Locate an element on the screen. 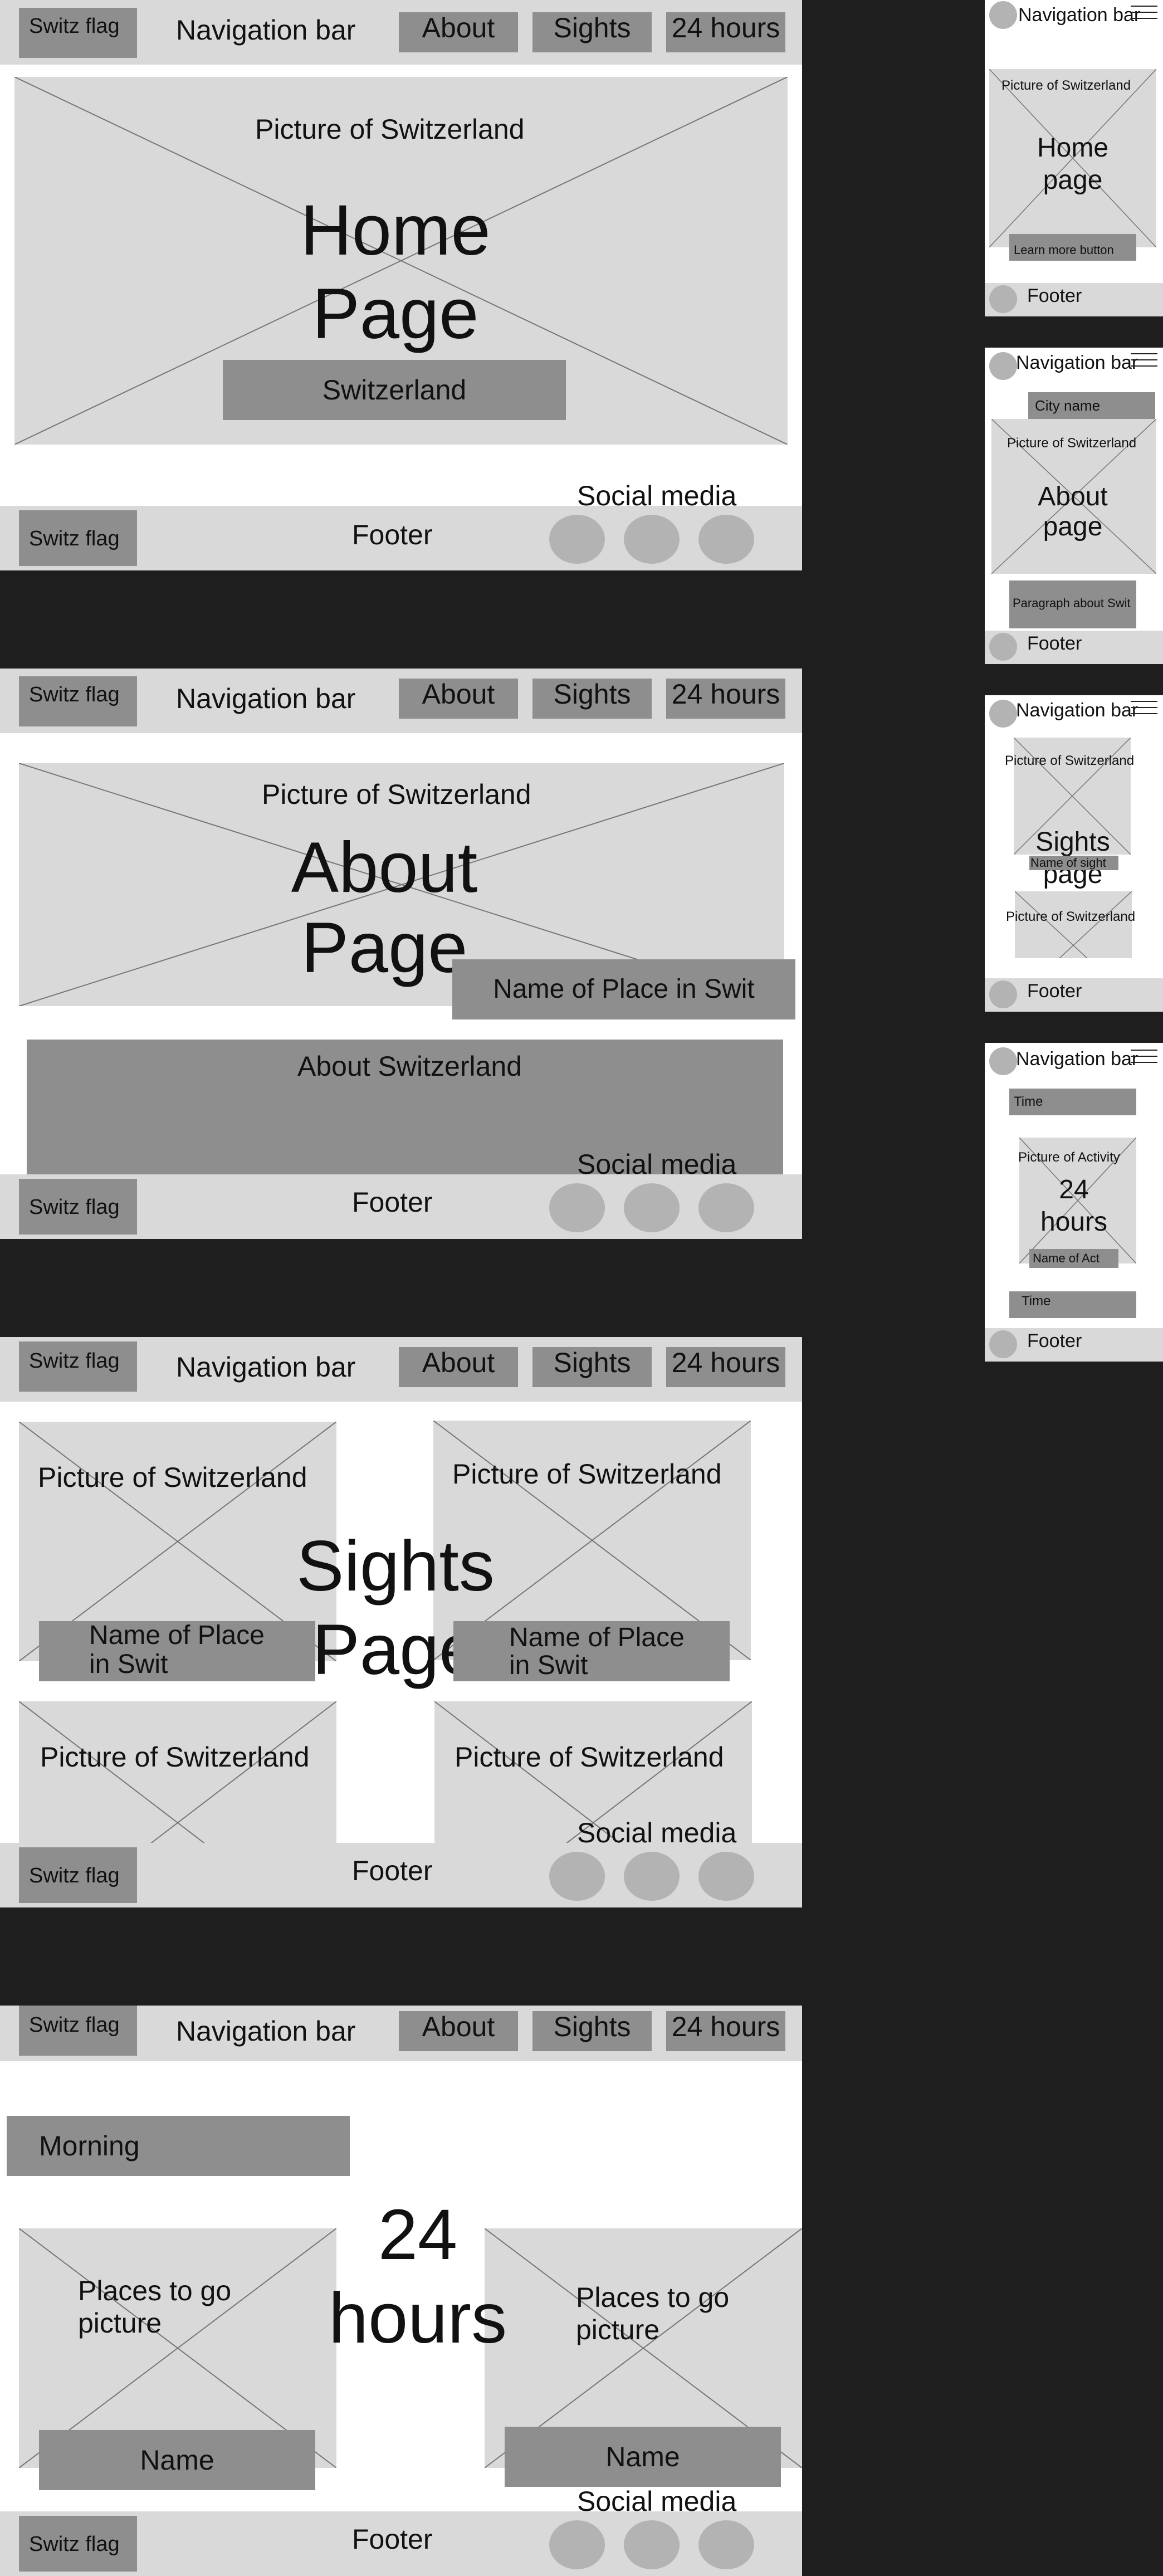 This screenshot has width=1163, height=2576. paragraph-box: Paragraph about Swit is located at coordinates (1072, 604).